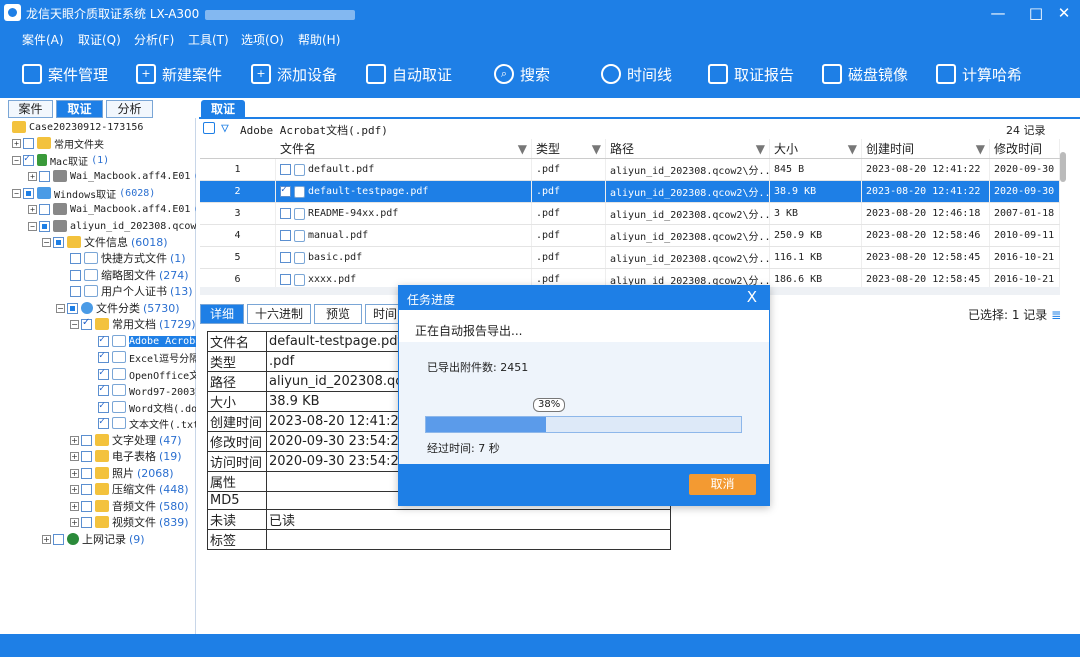 The width and height of the screenshot is (1080, 657). What do you see at coordinates (979, 74) in the screenshot?
I see `compute-hash-button: 计算哈希` at bounding box center [979, 74].